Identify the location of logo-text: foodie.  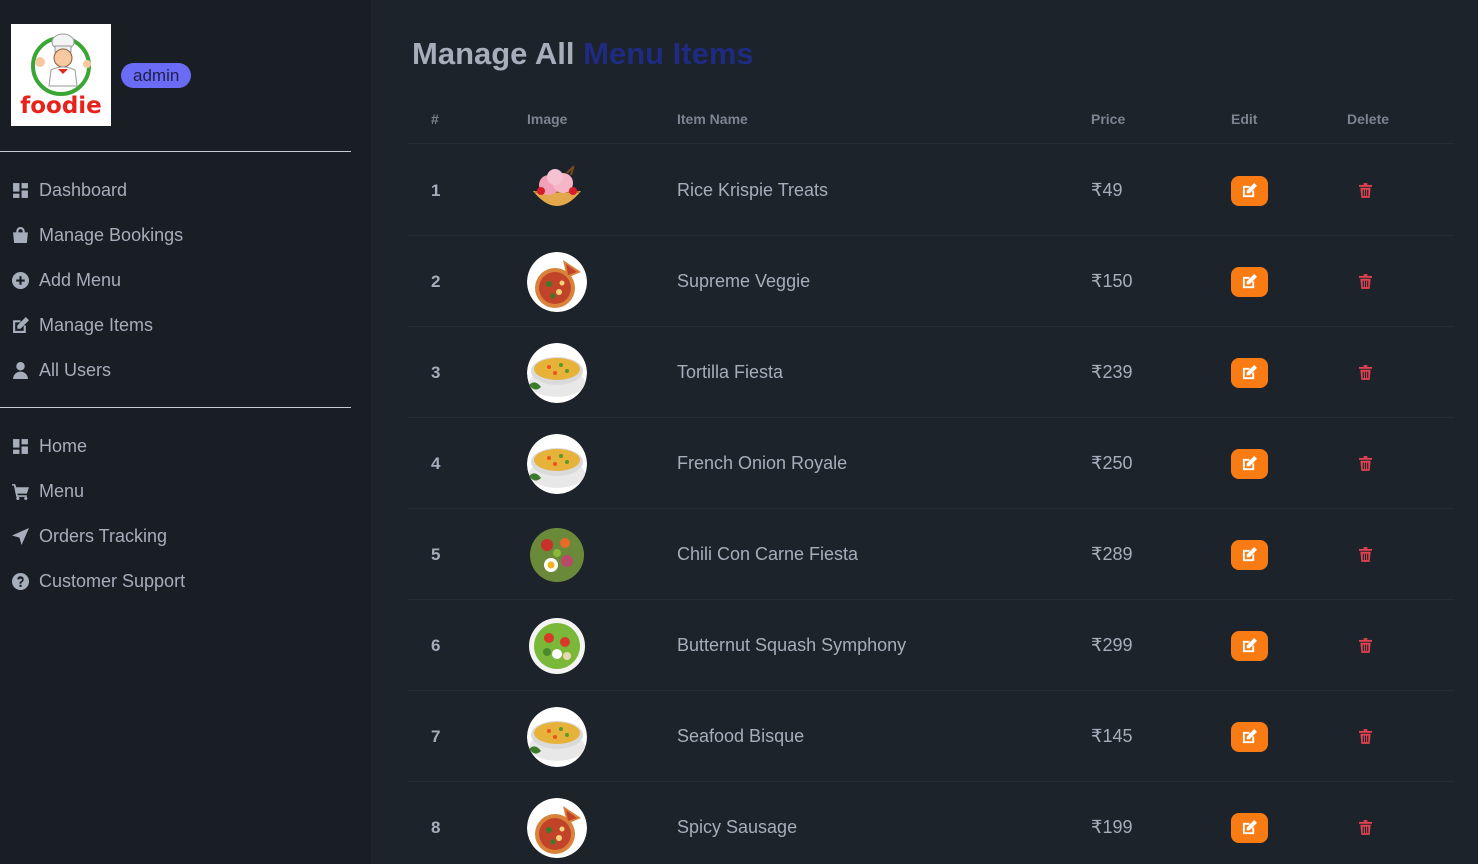
(61, 106).